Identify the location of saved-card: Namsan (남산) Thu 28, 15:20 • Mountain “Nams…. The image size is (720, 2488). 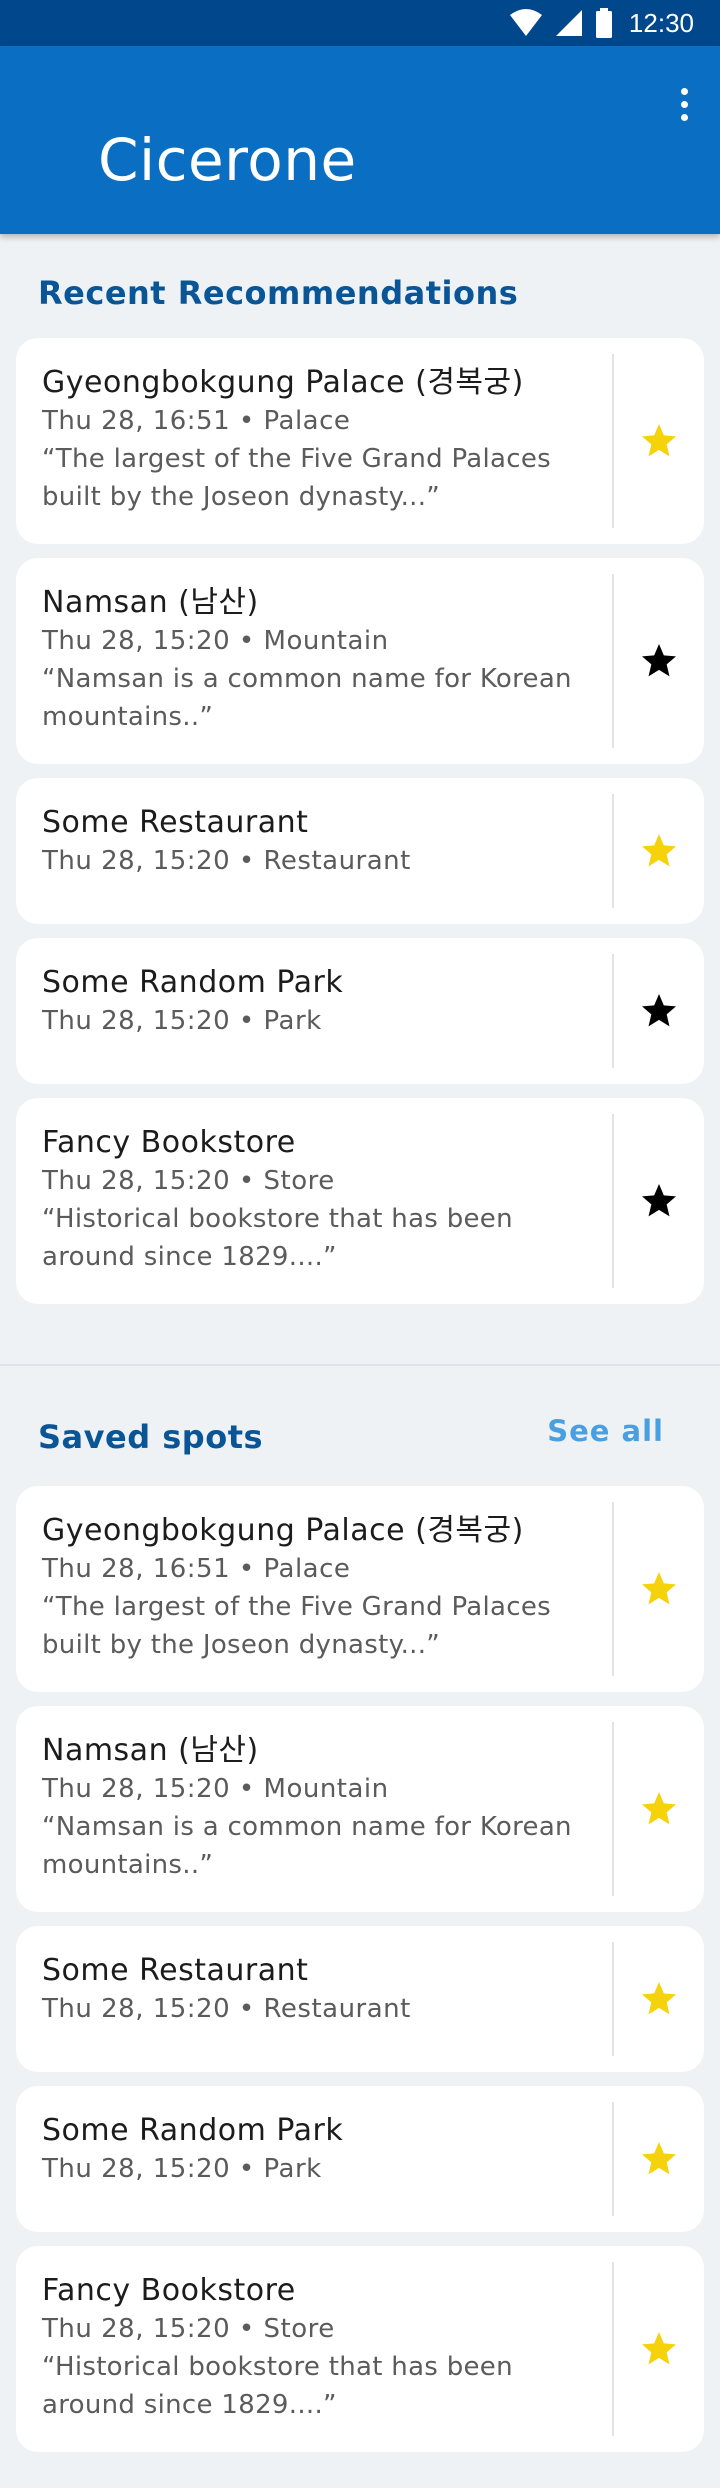
(360, 1809).